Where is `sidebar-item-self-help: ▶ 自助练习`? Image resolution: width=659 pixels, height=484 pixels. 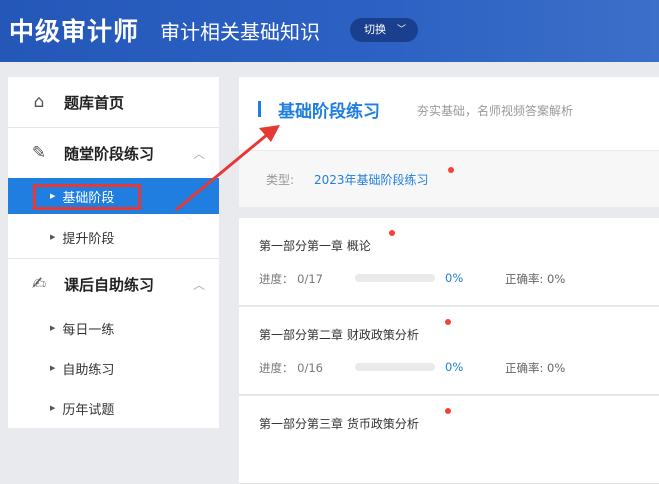 sidebar-item-self-help: ▶ 自助练习 is located at coordinates (113, 368).